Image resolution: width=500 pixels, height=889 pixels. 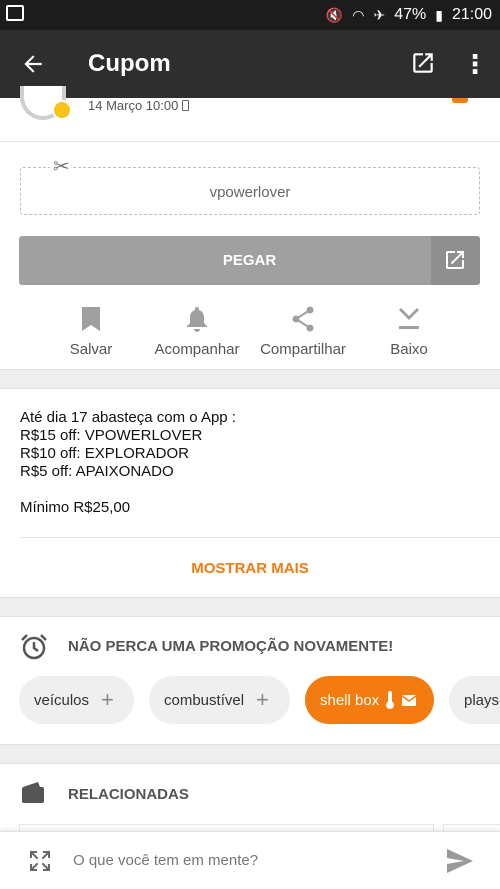 I want to click on description-line: Mínimo R$25,00, so click(x=75, y=507).